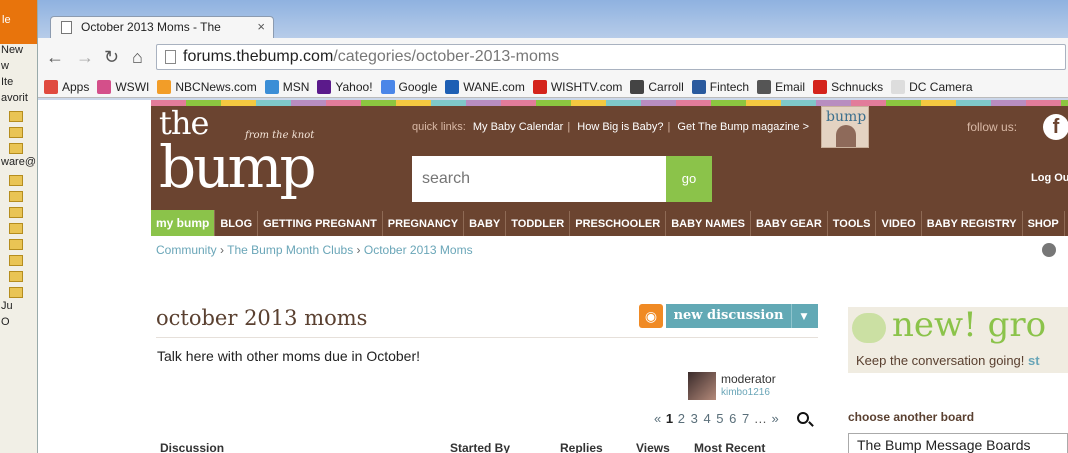 This screenshot has height=453, width=1068. What do you see at coordinates (729, 447) in the screenshot?
I see `column-most-recent: Most Recent` at bounding box center [729, 447].